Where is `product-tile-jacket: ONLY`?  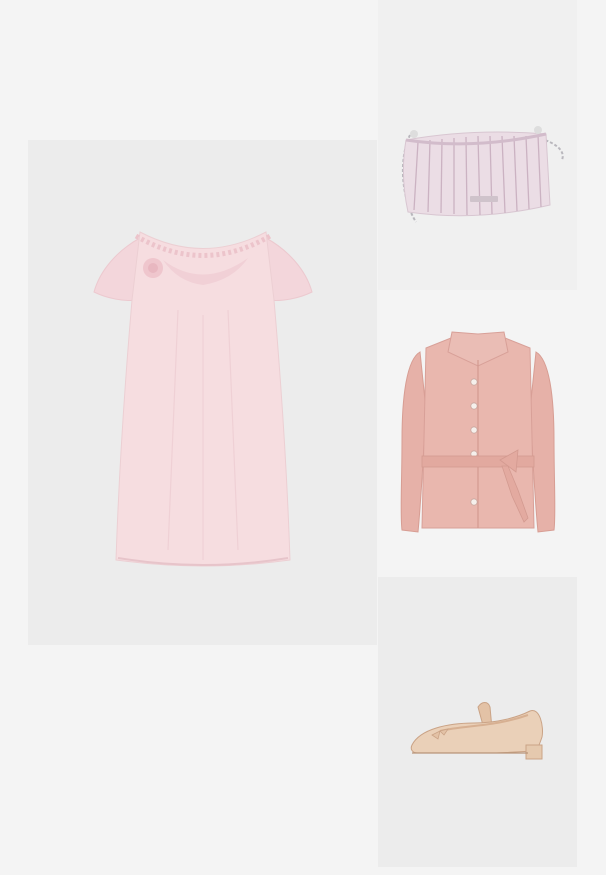 product-tile-jacket: ONLY is located at coordinates (477, 433).